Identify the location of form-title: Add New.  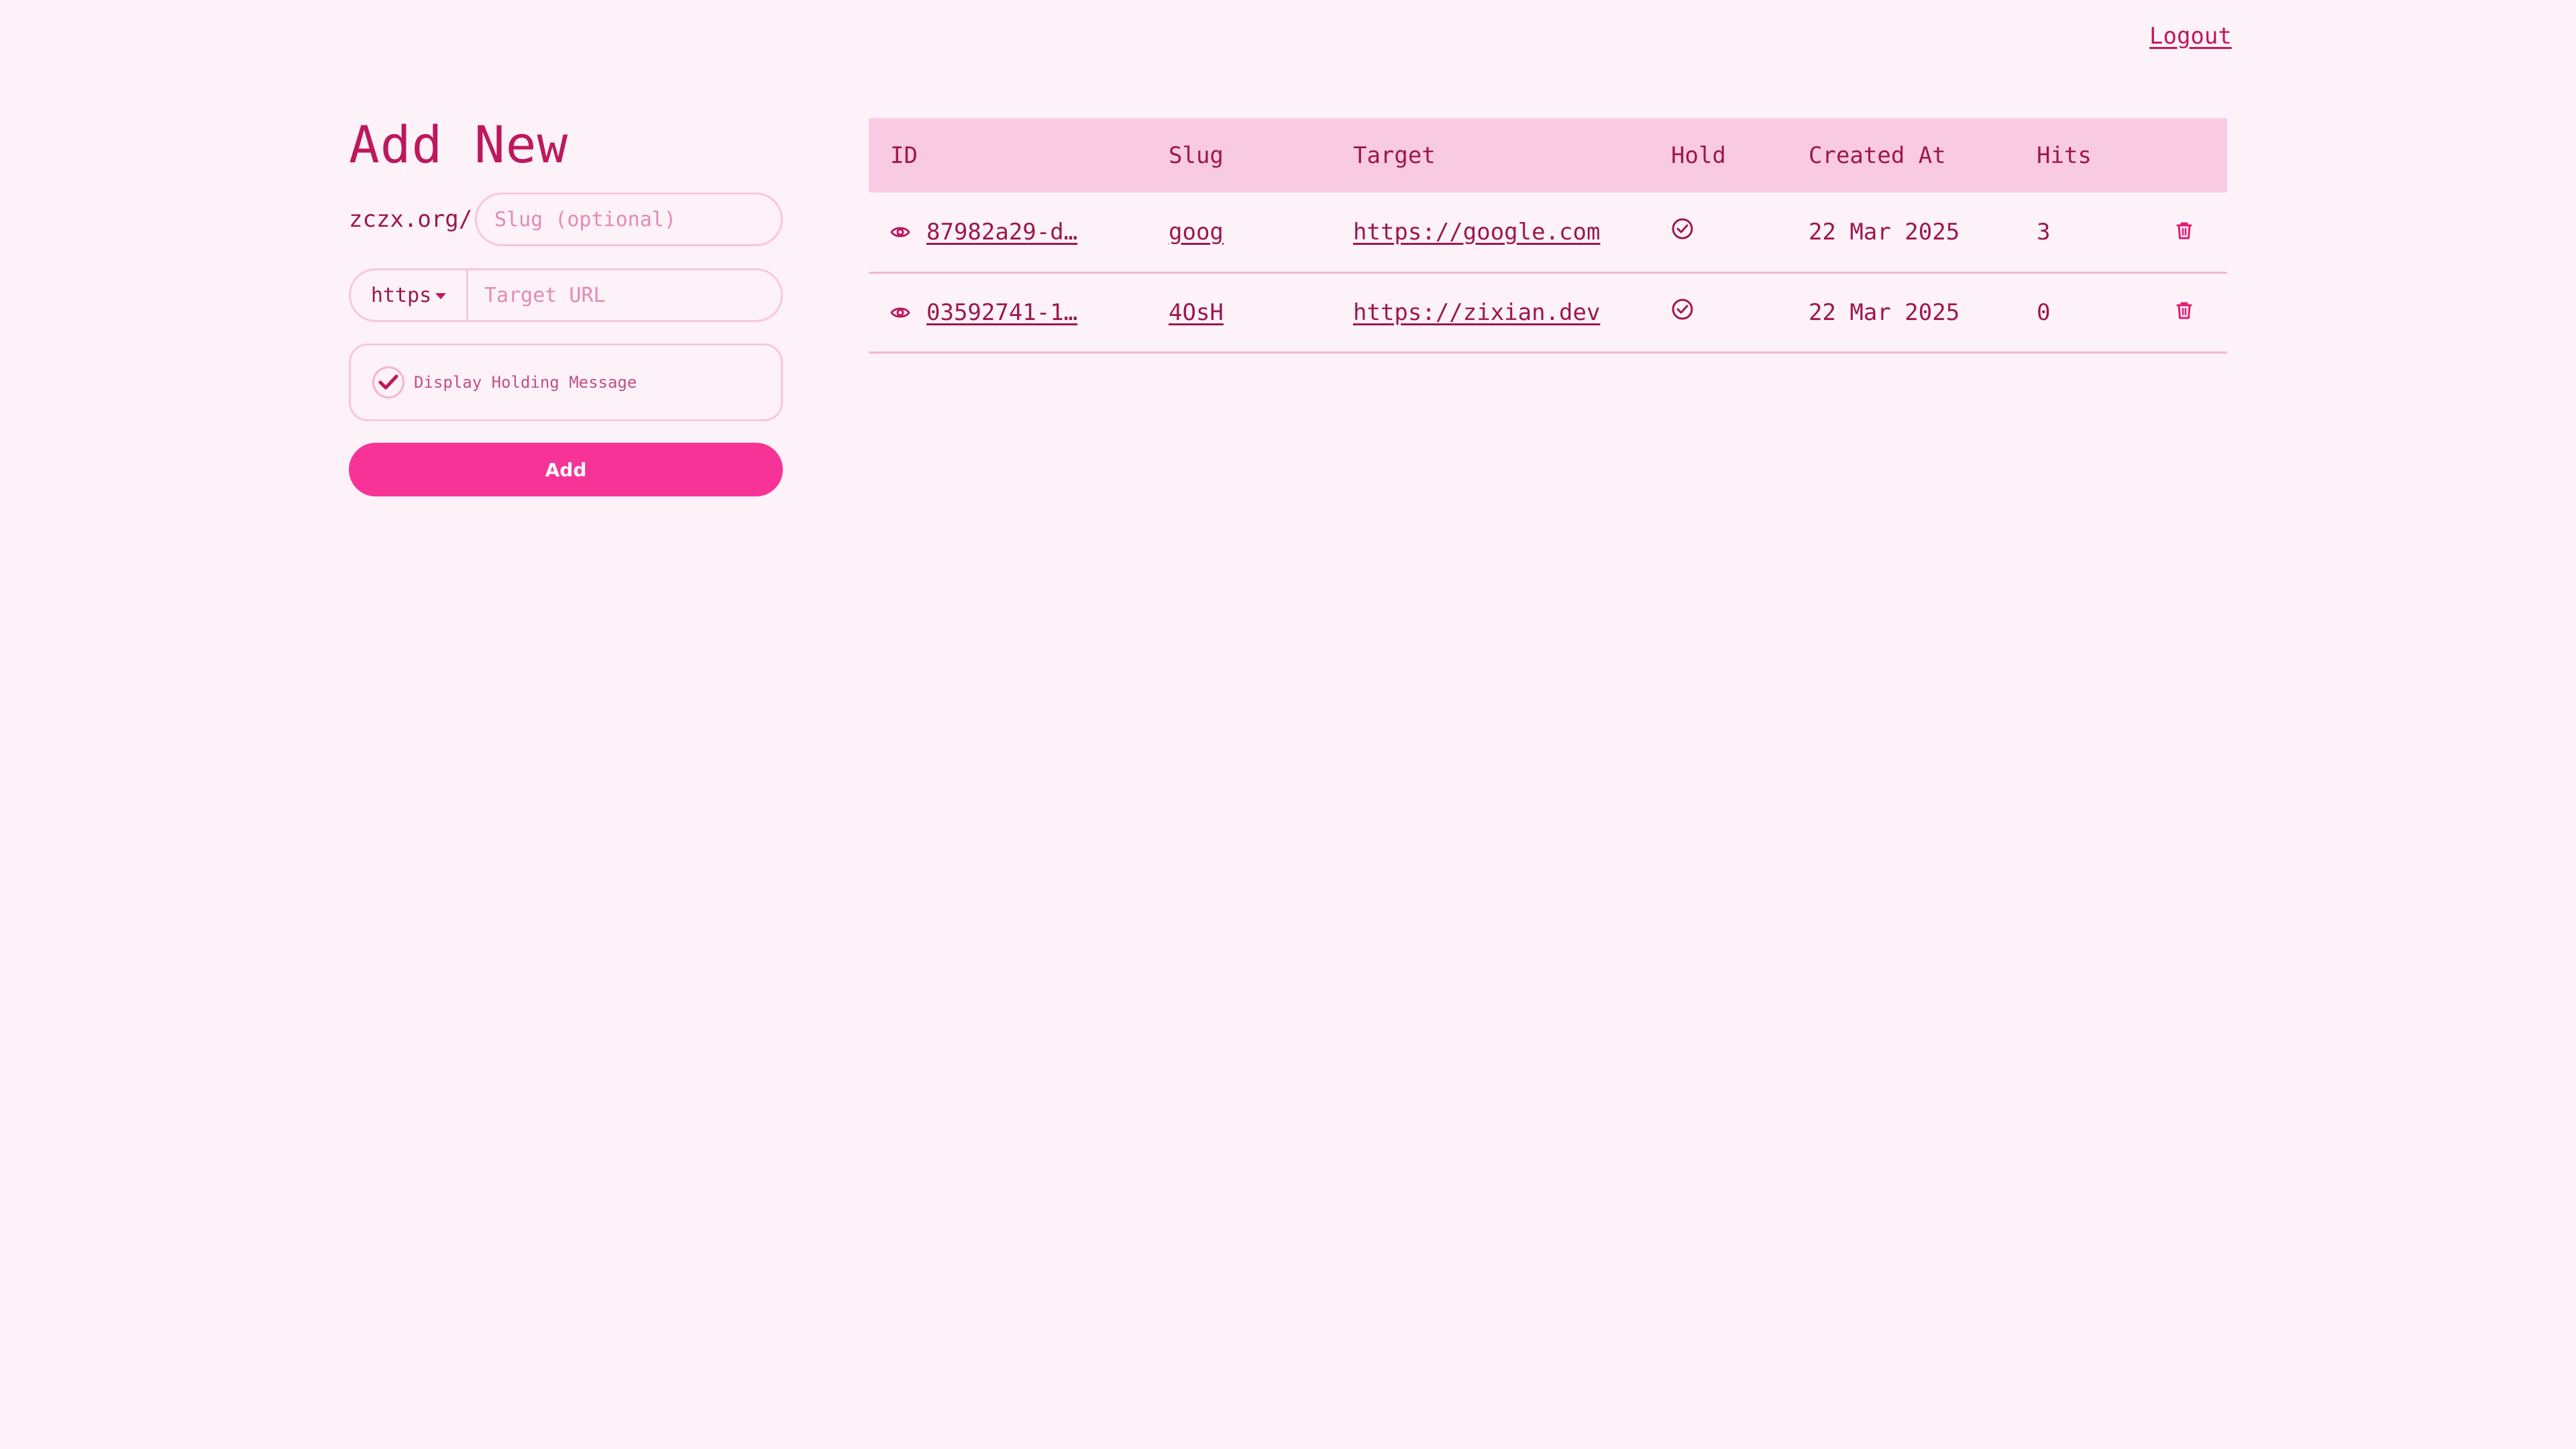
(459, 144).